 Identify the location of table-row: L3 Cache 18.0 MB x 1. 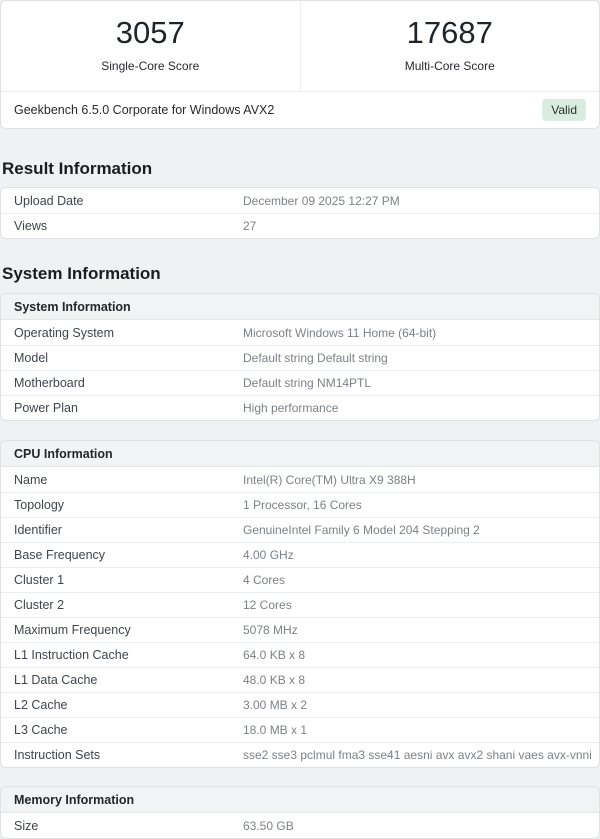
(300, 729).